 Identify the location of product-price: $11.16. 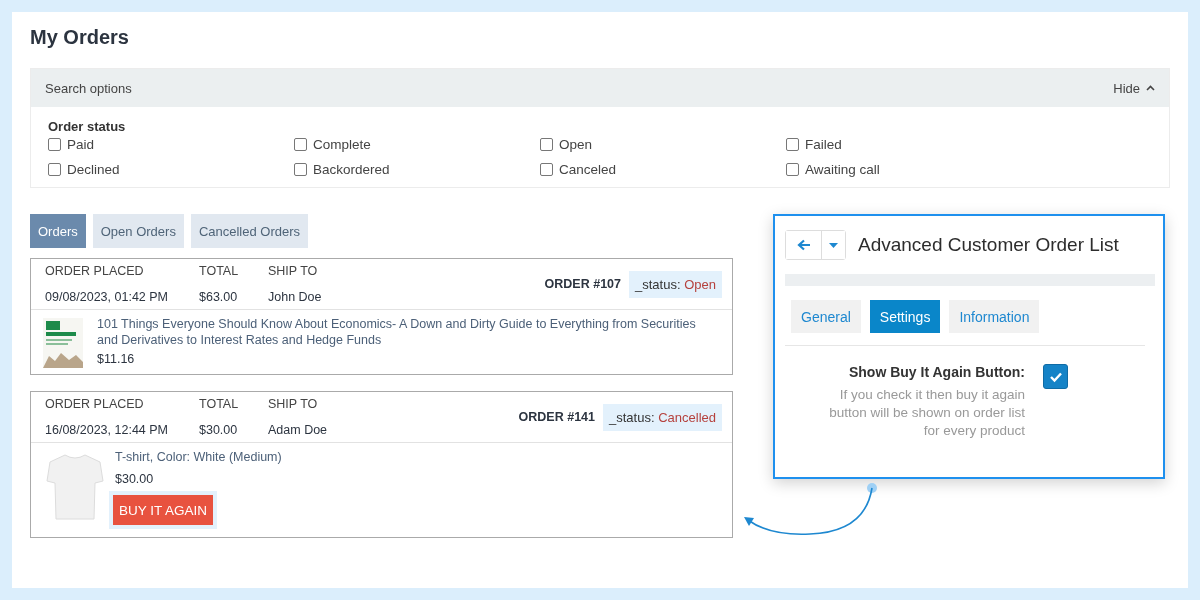
(116, 359).